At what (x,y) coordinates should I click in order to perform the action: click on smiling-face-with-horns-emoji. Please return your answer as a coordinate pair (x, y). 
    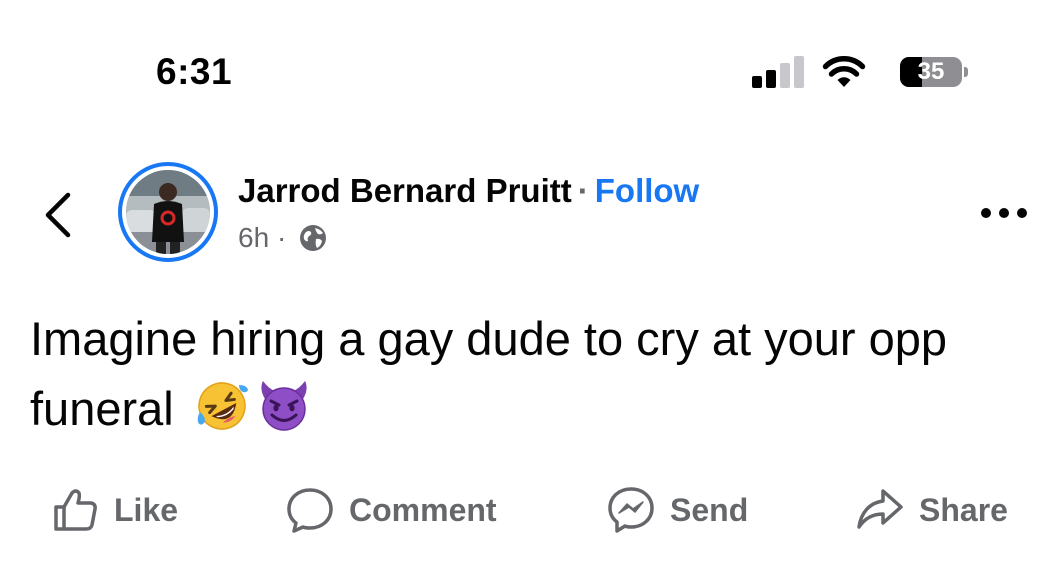
    Looking at the image, I should click on (284, 406).